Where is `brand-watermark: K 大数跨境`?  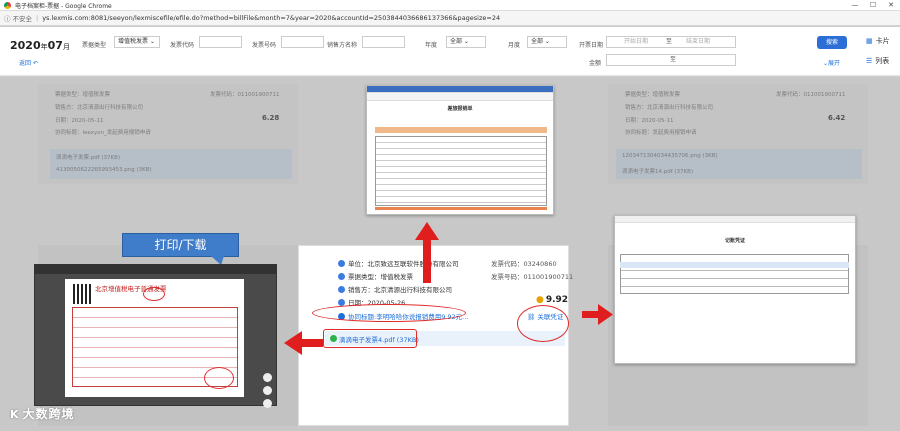 brand-watermark: K 大数跨境 is located at coordinates (42, 413).